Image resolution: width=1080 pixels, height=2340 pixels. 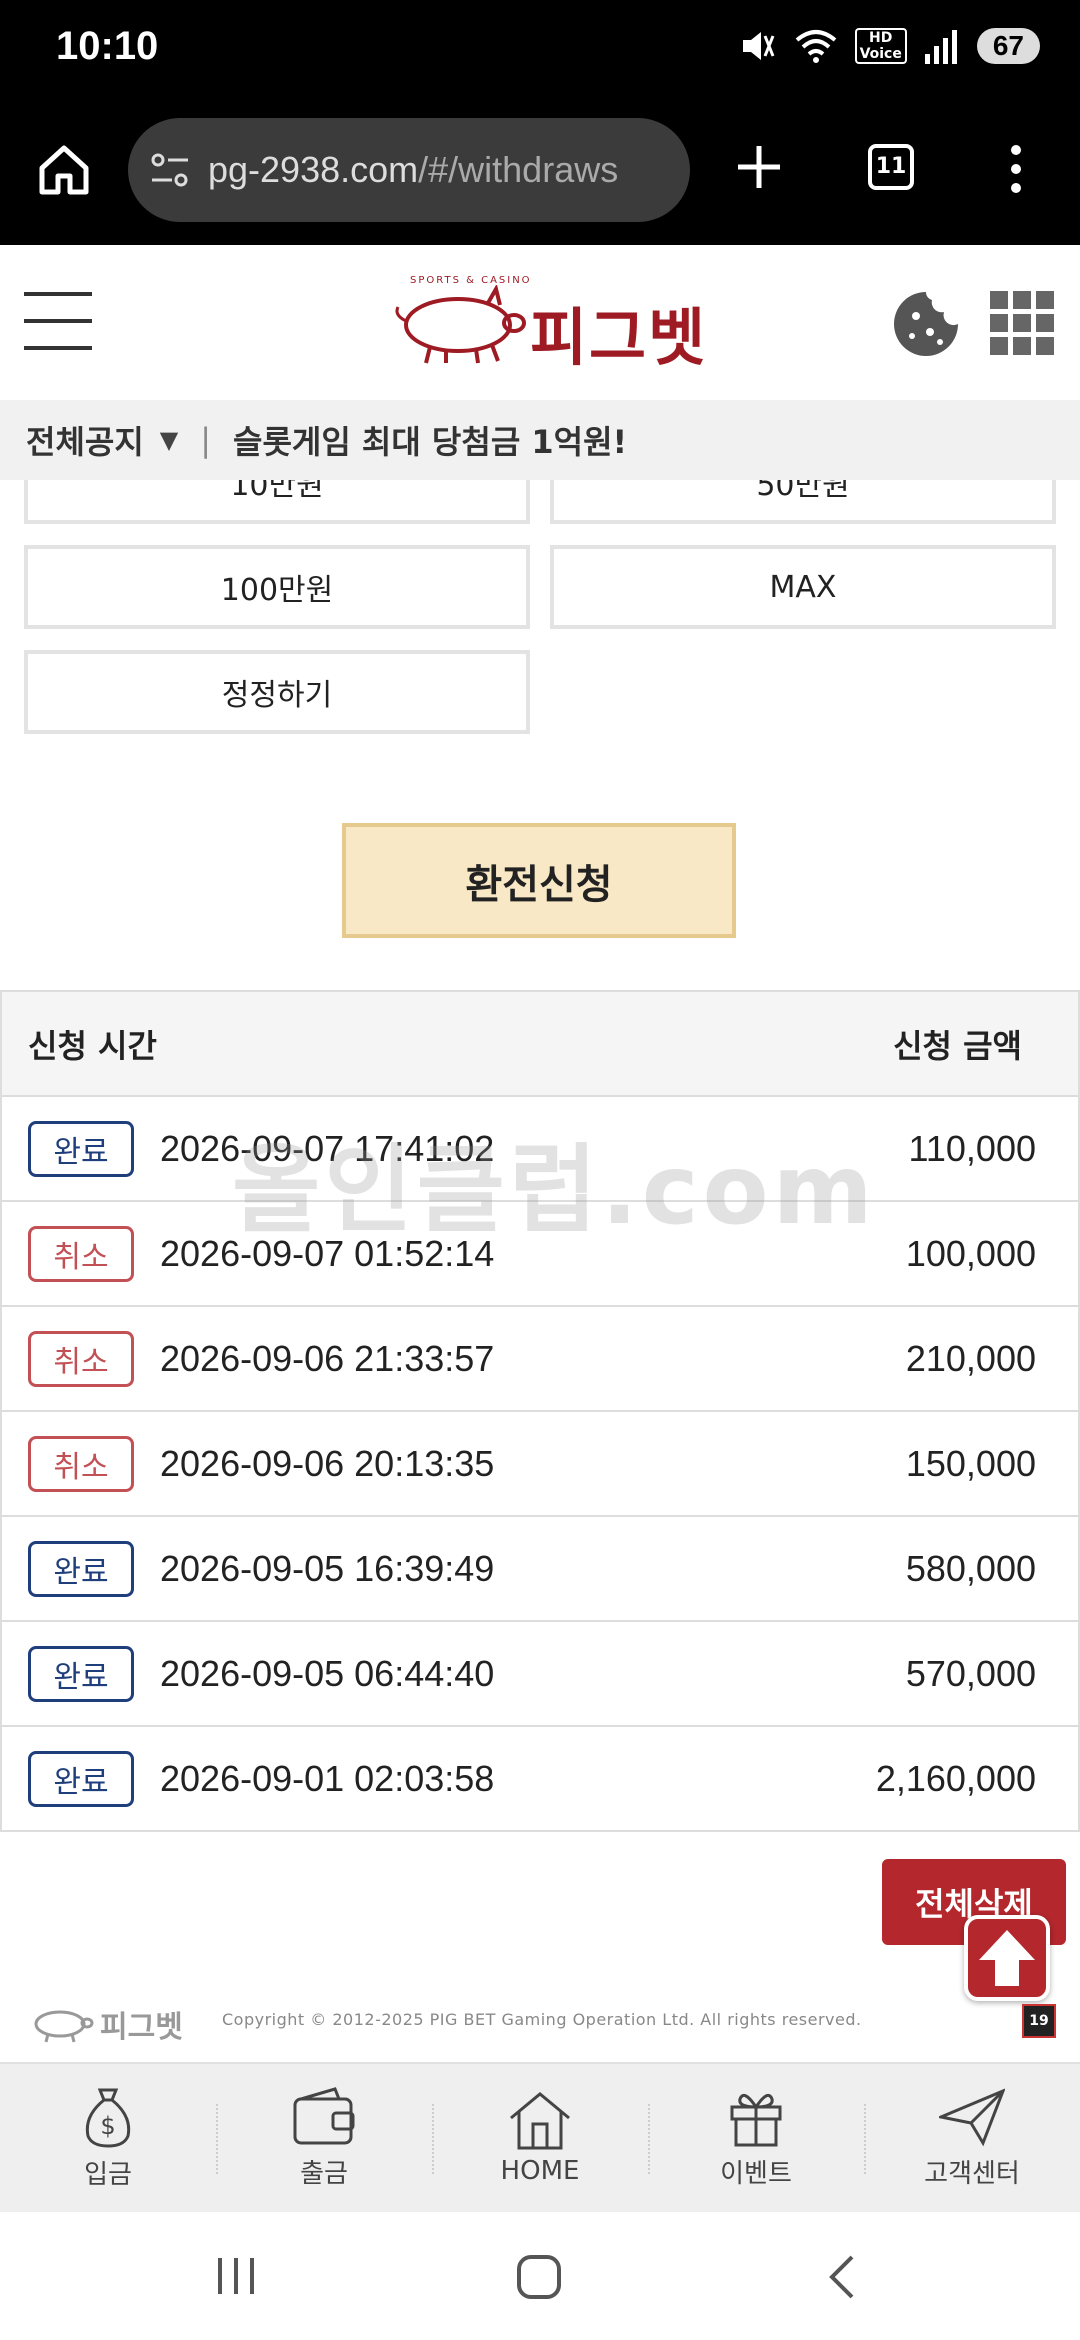 I want to click on nav-support: 고객센터, so click(x=972, y=2138).